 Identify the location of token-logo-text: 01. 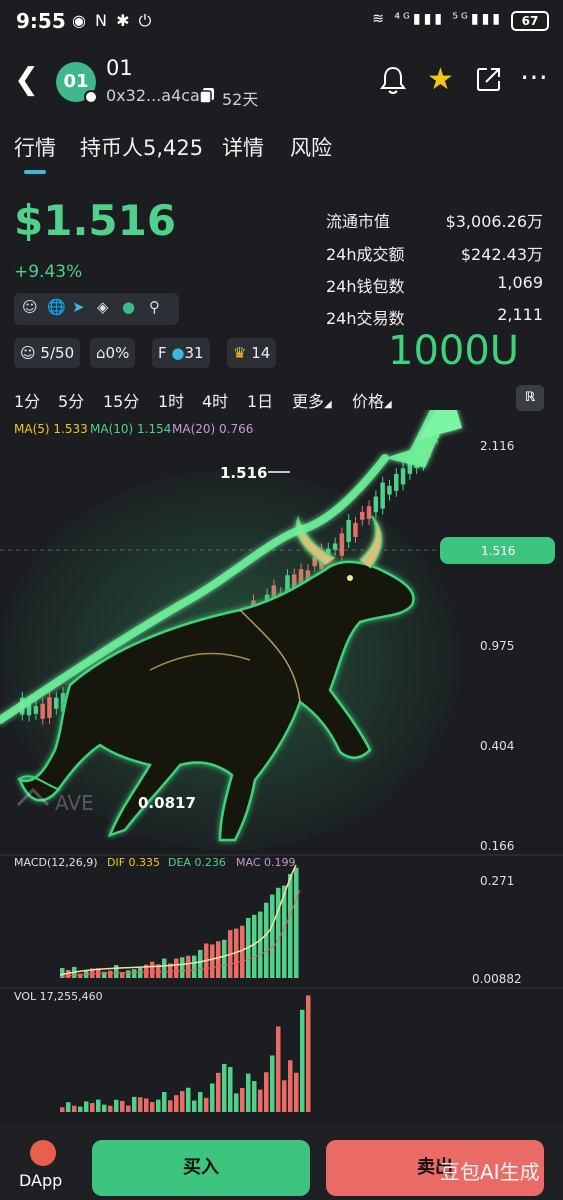
(76, 81).